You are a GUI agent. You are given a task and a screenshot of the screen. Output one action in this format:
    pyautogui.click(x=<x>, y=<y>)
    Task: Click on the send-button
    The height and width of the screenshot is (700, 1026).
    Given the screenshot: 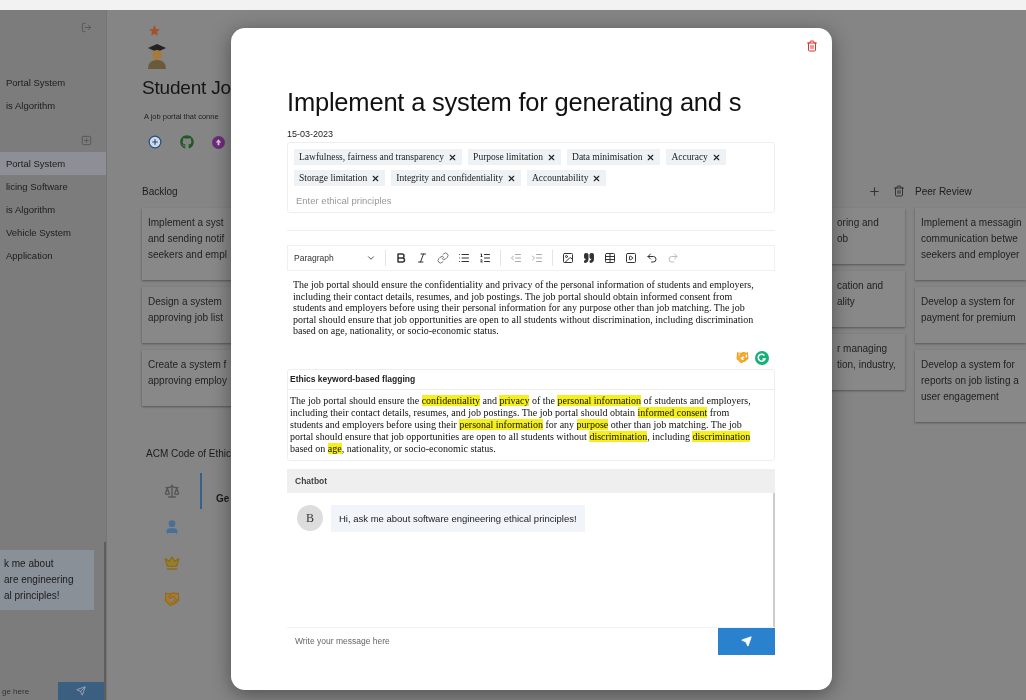 What is the action you would take?
    pyautogui.click(x=746, y=641)
    